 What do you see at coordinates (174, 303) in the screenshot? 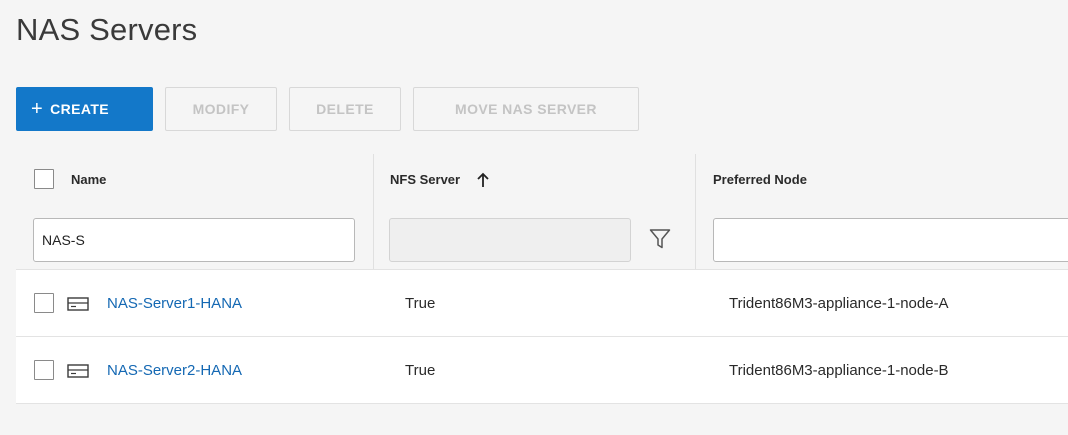
I see `nas-server-name-link: NAS-Server1-HANA` at bounding box center [174, 303].